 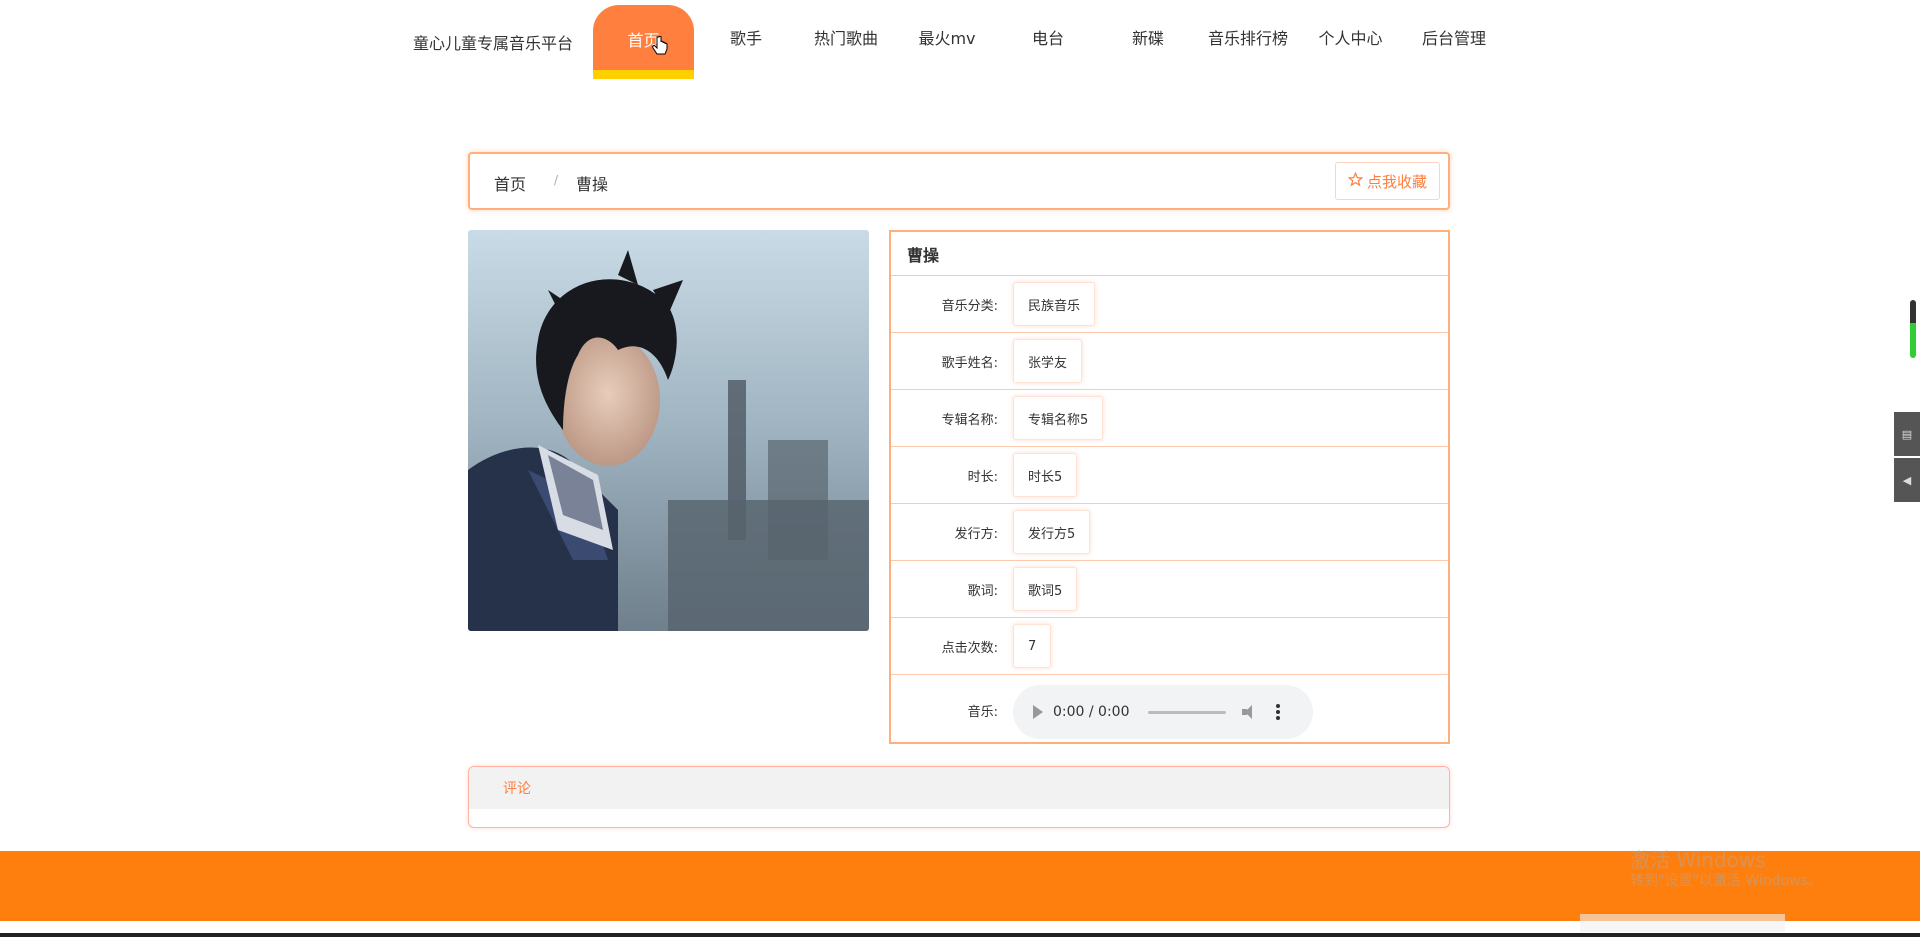 I want to click on song-title: 曹操, so click(x=1169, y=254).